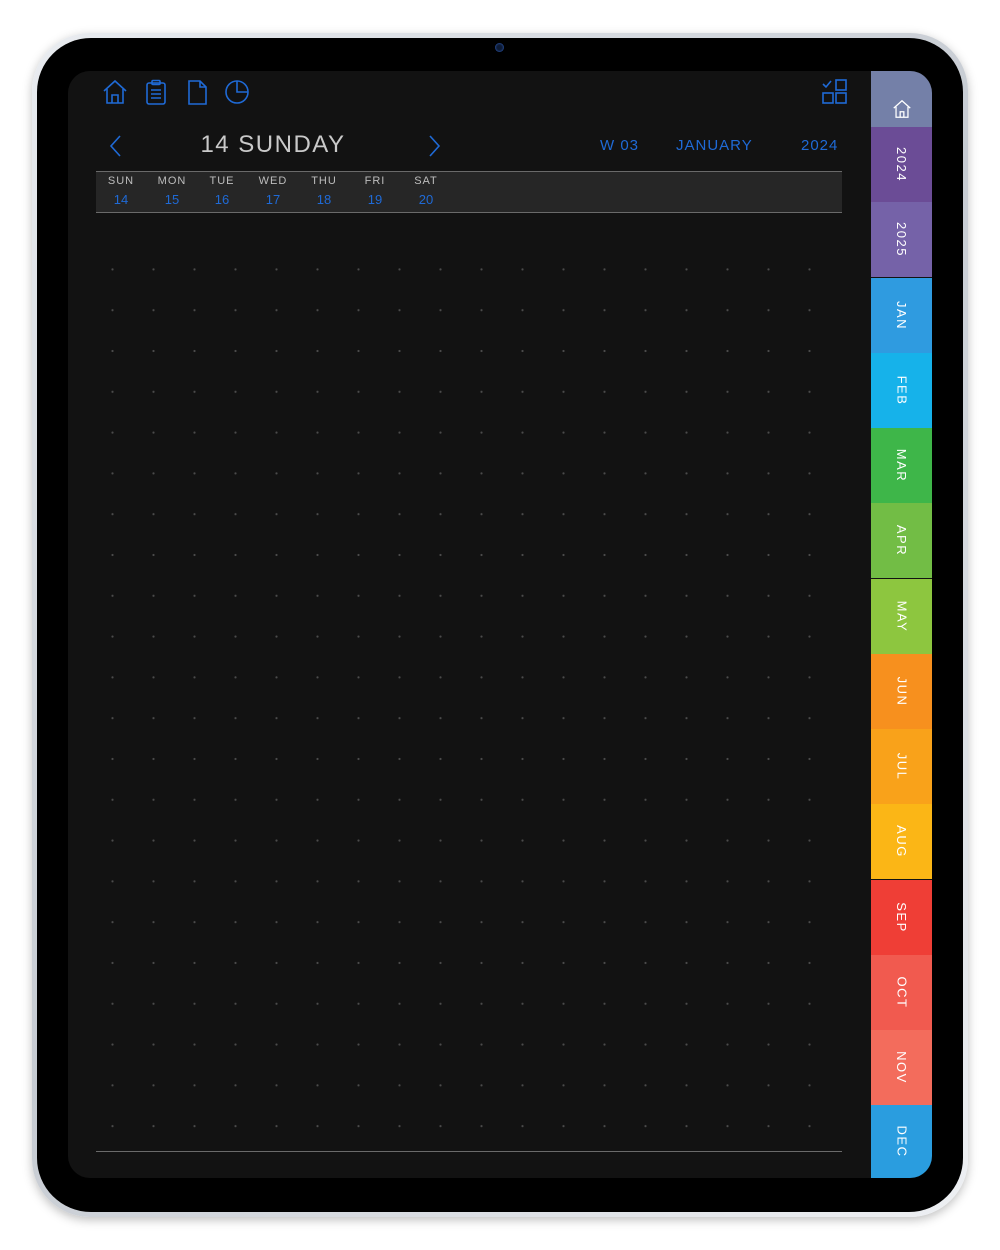  I want to click on tab-label: MAR, so click(901, 465).